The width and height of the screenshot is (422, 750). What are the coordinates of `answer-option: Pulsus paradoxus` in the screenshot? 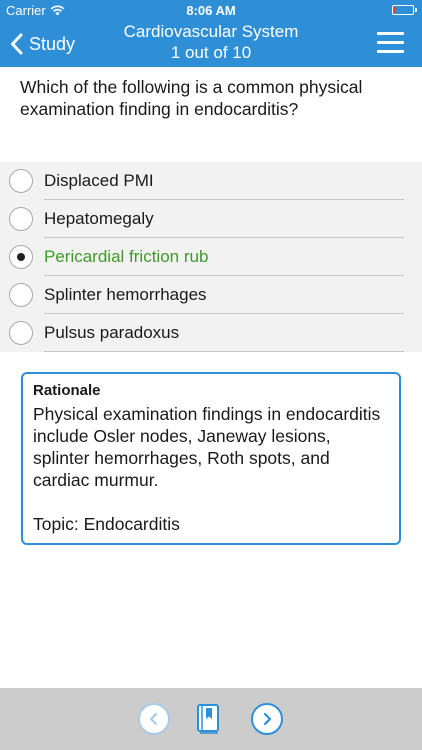 It's located at (211, 333).